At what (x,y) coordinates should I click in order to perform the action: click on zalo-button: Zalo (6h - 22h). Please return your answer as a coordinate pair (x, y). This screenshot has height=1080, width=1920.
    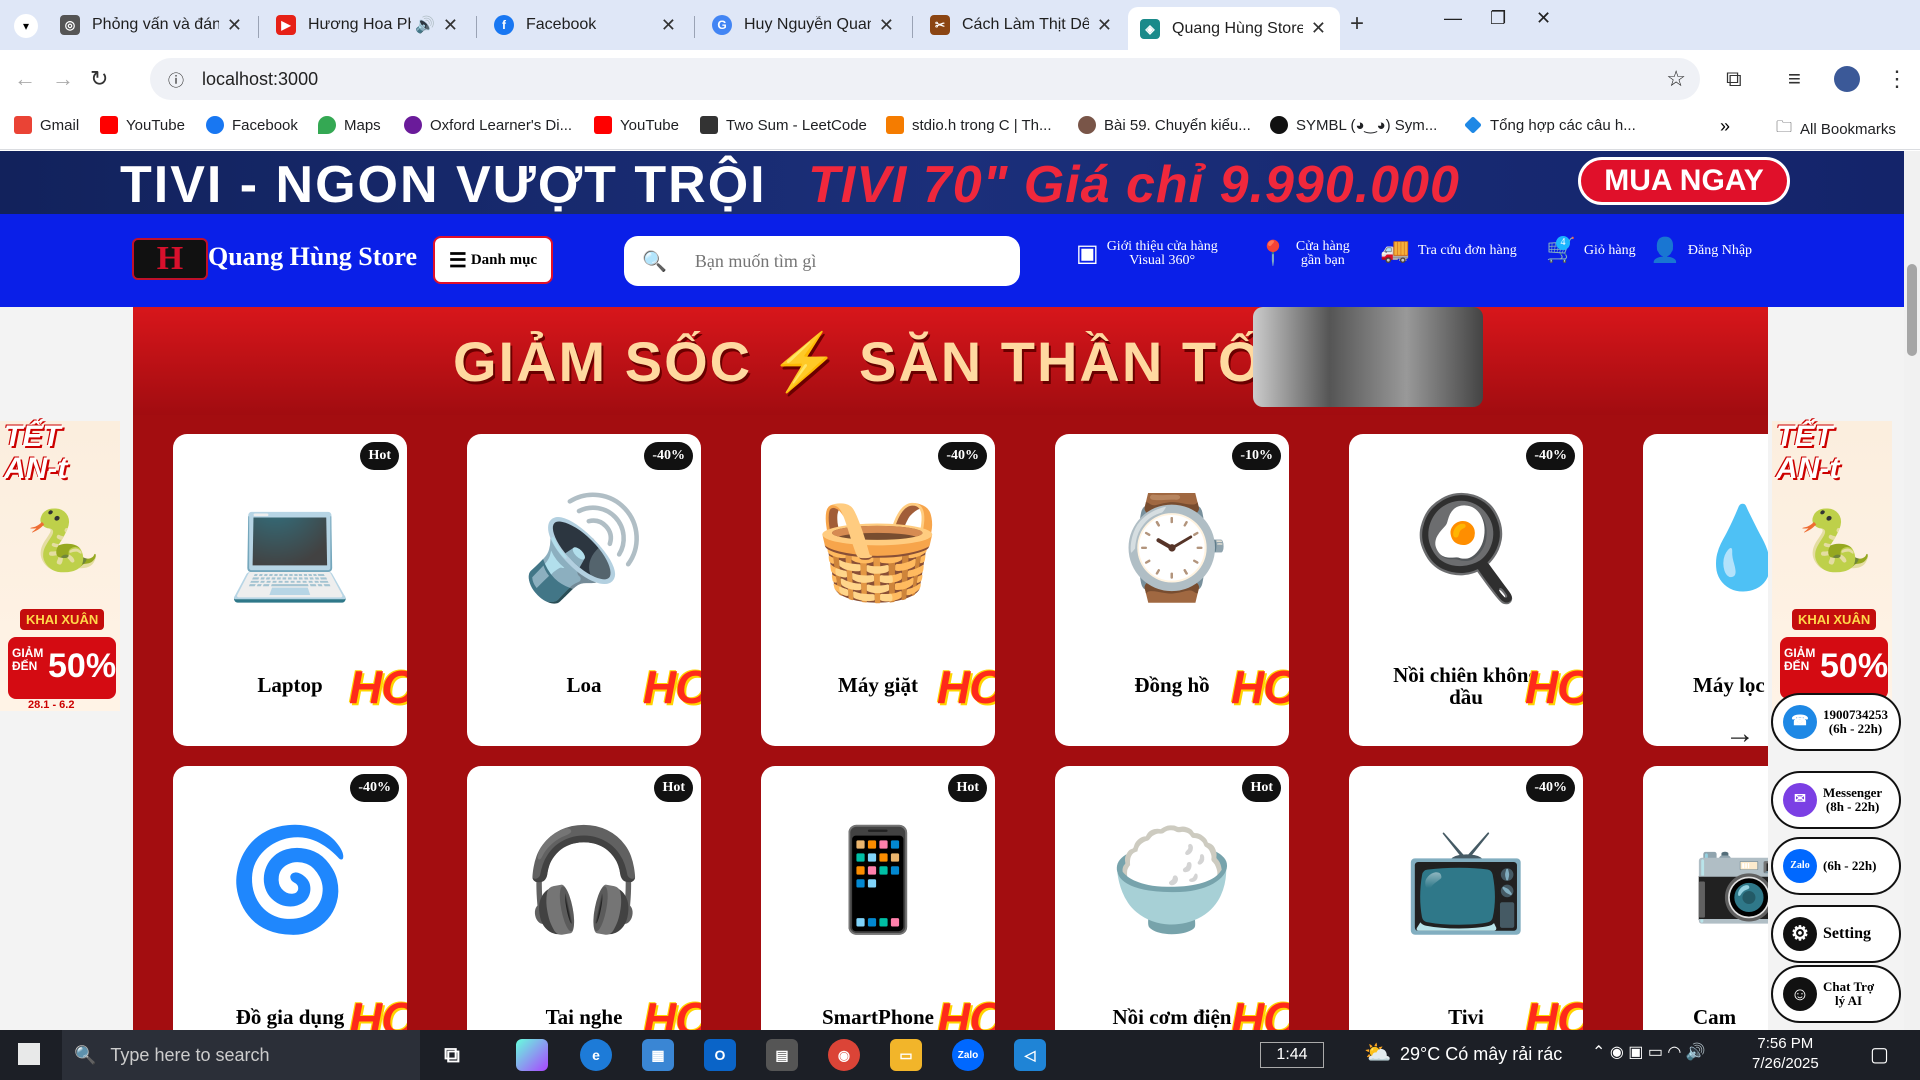
    Looking at the image, I should click on (1836, 866).